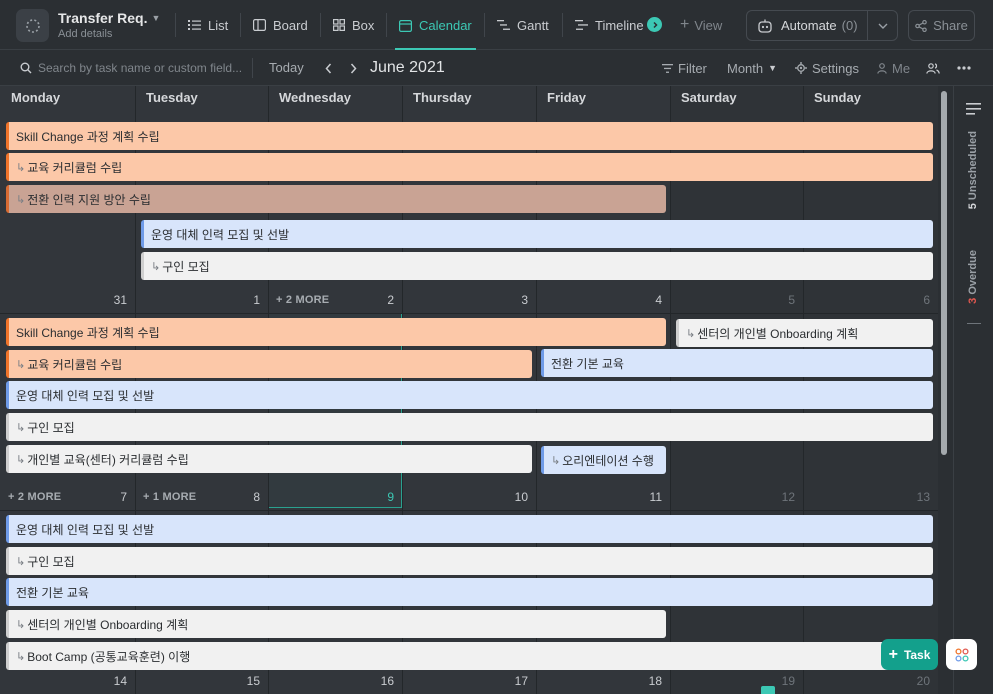 This screenshot has width=993, height=694. I want to click on task-label: Skill Change 과정 계획 수립, so click(88, 136).